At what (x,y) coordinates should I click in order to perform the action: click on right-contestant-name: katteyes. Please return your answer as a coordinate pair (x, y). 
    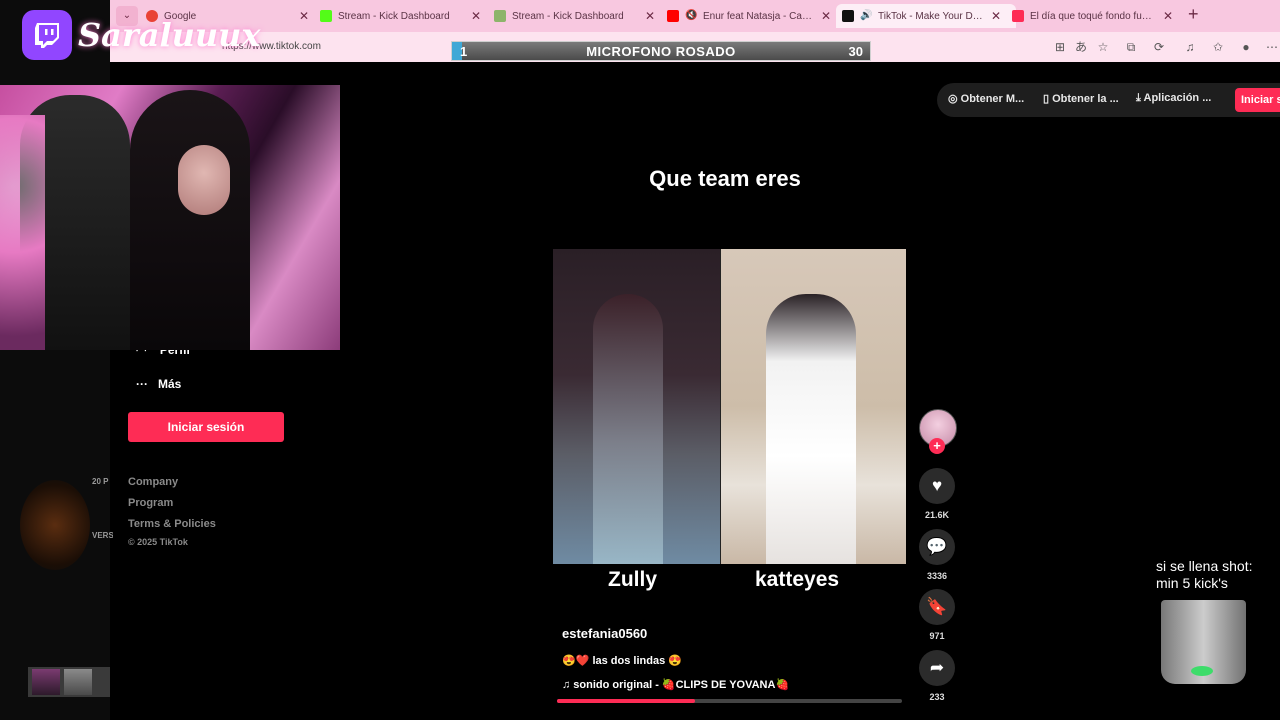
    Looking at the image, I should click on (797, 579).